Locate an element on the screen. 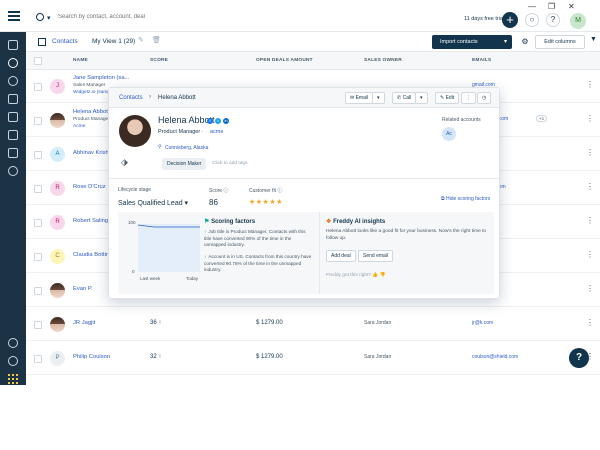  search-icon is located at coordinates (40, 17).